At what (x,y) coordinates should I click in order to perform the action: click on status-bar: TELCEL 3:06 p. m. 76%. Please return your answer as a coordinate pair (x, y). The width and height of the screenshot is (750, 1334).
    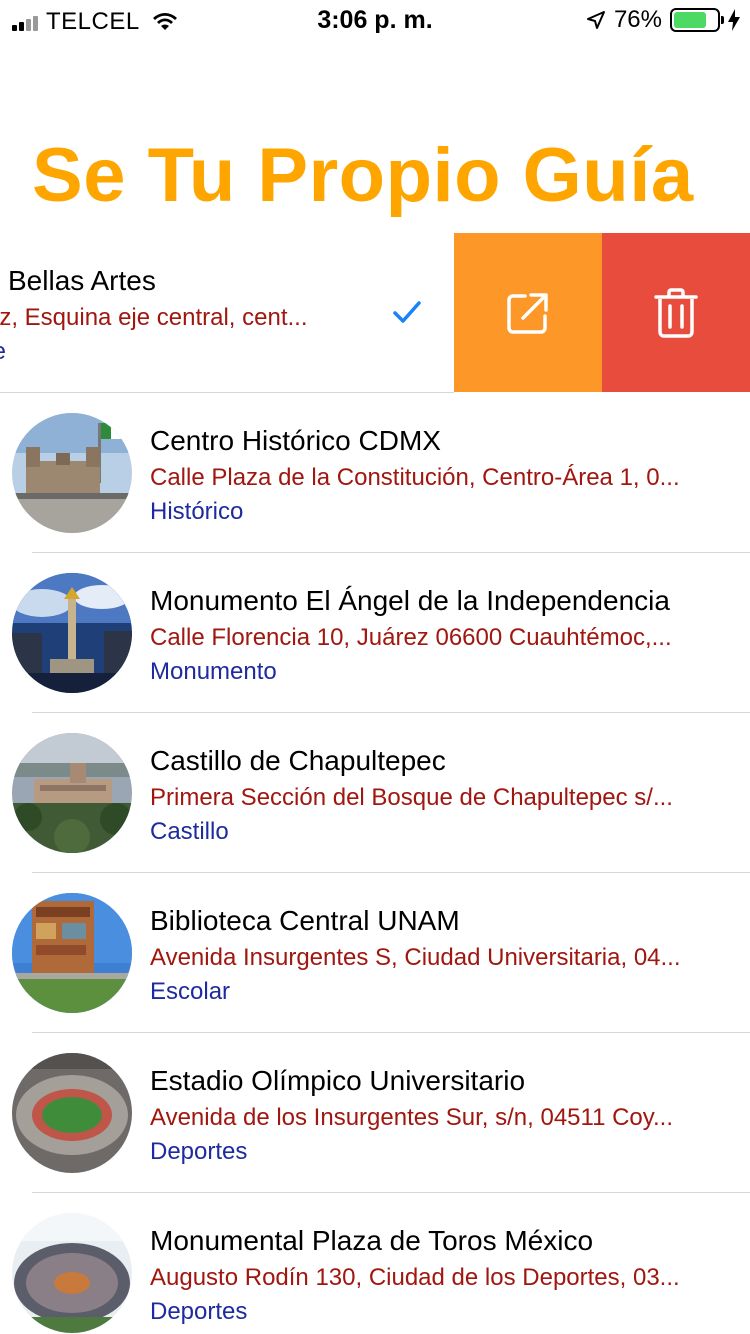
    Looking at the image, I should click on (375, 20).